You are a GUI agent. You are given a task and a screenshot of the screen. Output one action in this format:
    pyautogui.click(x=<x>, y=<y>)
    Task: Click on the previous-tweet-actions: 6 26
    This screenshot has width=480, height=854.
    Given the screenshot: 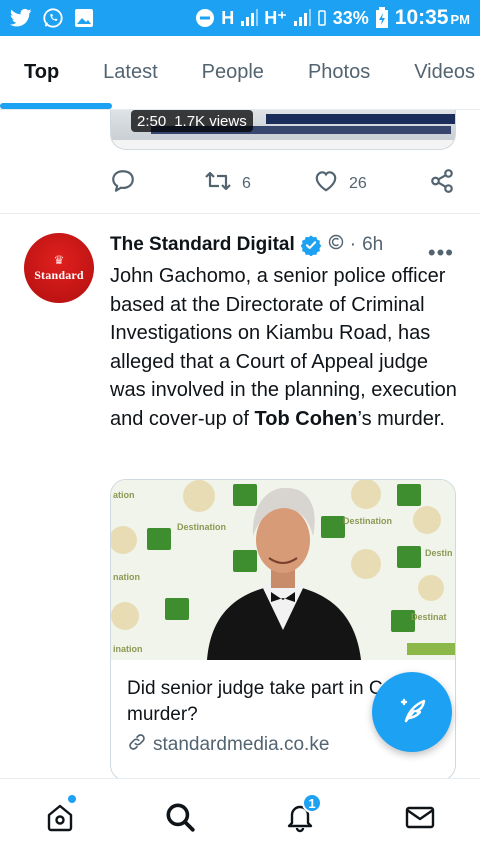 What is the action you would take?
    pyautogui.click(x=240, y=182)
    